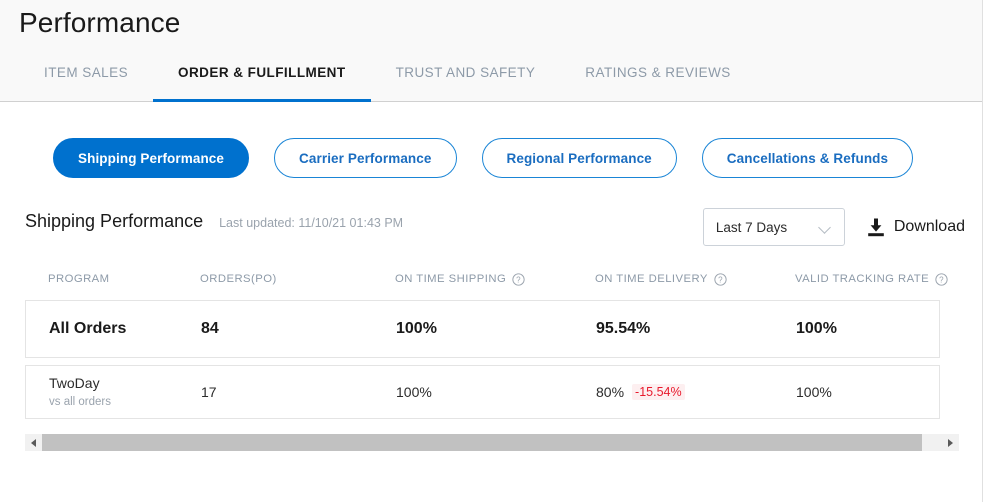 Image resolution: width=983 pixels, height=502 pixels. I want to click on pill-label: Cancellations & Refunds, so click(807, 158).